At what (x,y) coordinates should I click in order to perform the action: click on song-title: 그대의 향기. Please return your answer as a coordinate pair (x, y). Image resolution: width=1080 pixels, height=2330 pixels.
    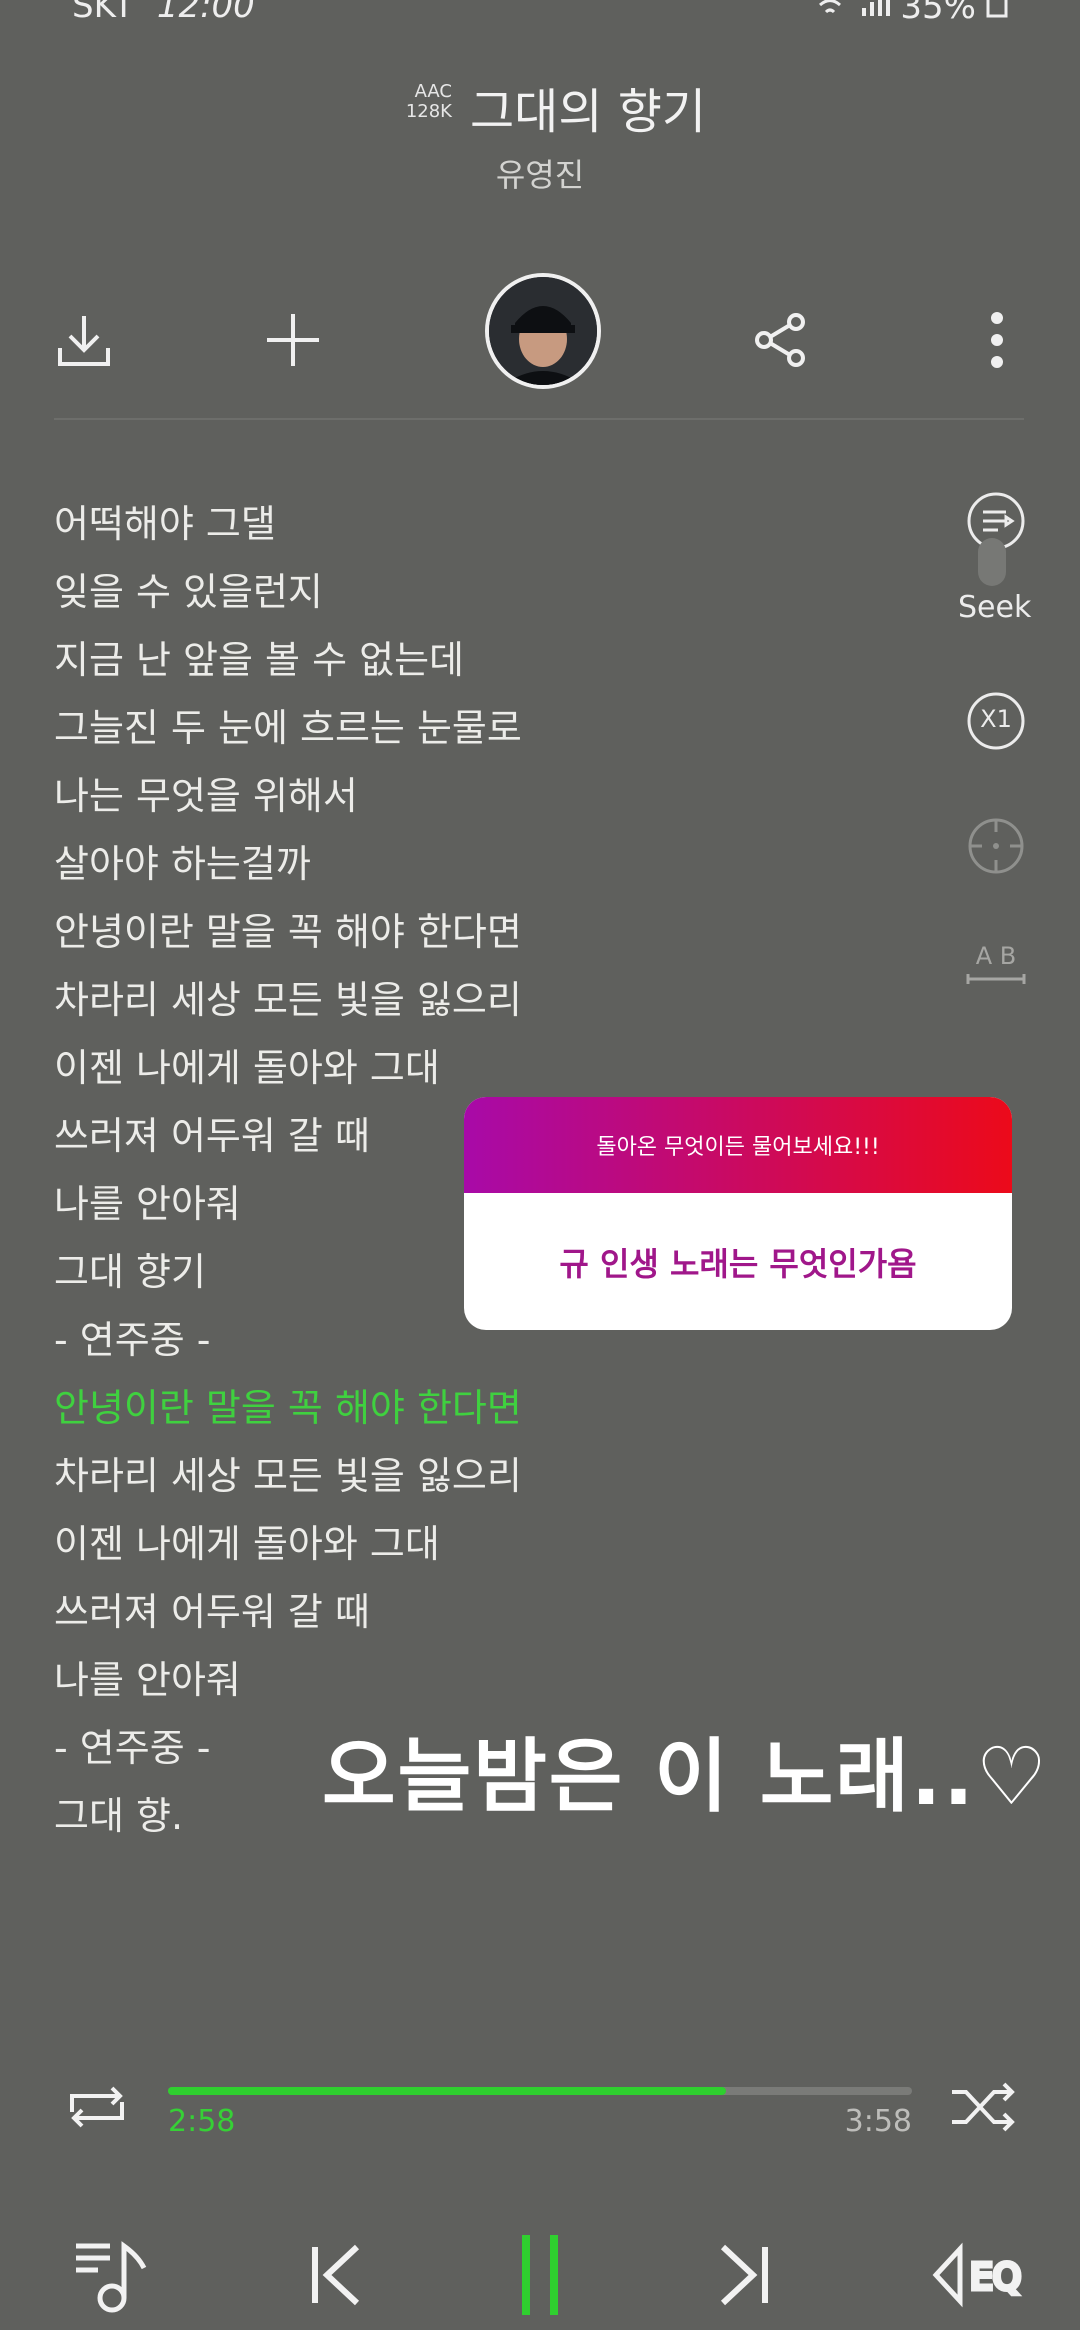
    Looking at the image, I should click on (588, 107).